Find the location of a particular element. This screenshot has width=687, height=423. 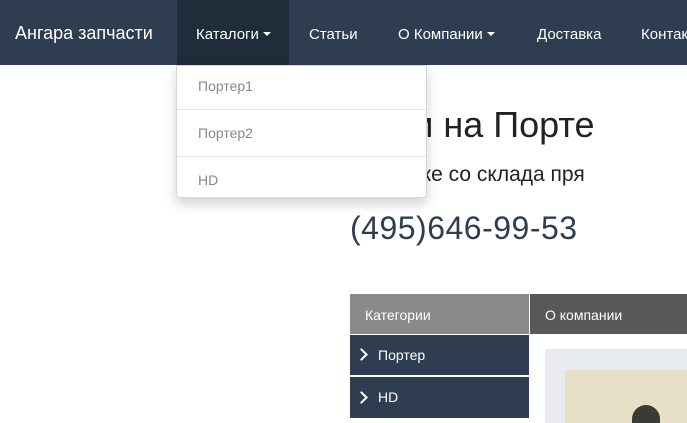

nav-articles-label: Статьи is located at coordinates (333, 34).